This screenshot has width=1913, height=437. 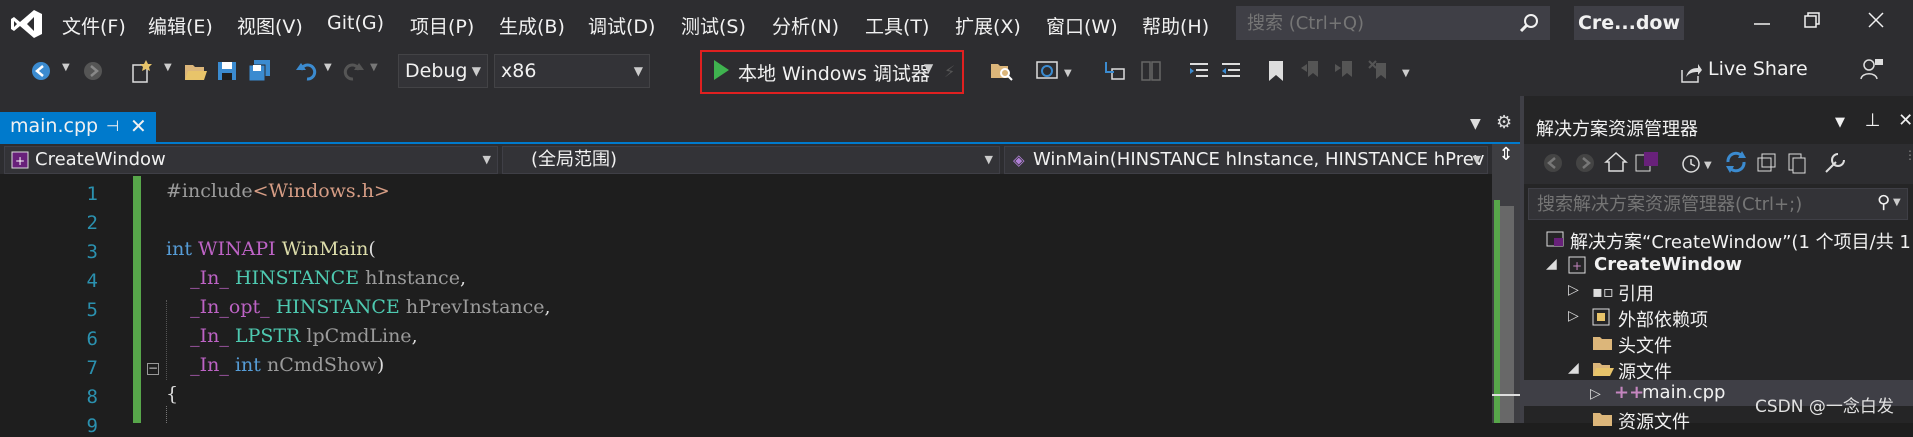 What do you see at coordinates (112, 126) in the screenshot?
I see `pin-icon: ⊣` at bounding box center [112, 126].